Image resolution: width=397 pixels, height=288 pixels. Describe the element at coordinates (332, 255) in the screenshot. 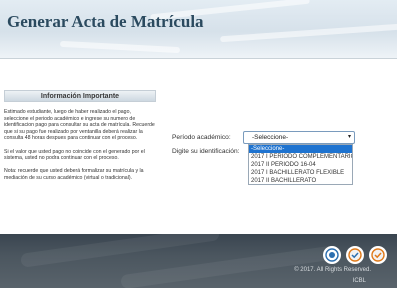

I see `seal-icon` at that location.